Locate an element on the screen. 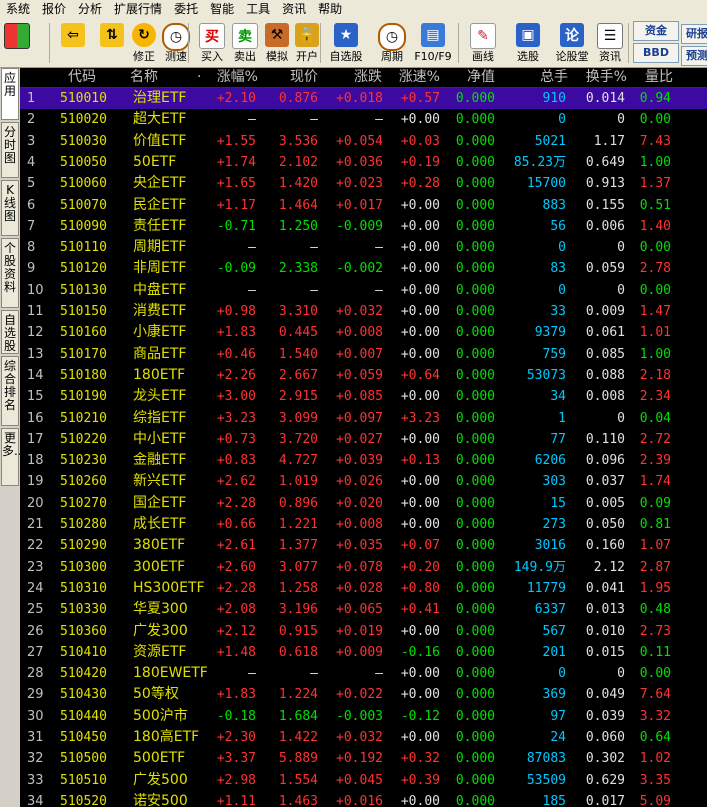 The image size is (707, 807). column-header-0: 代码 is located at coordinates (82, 77).